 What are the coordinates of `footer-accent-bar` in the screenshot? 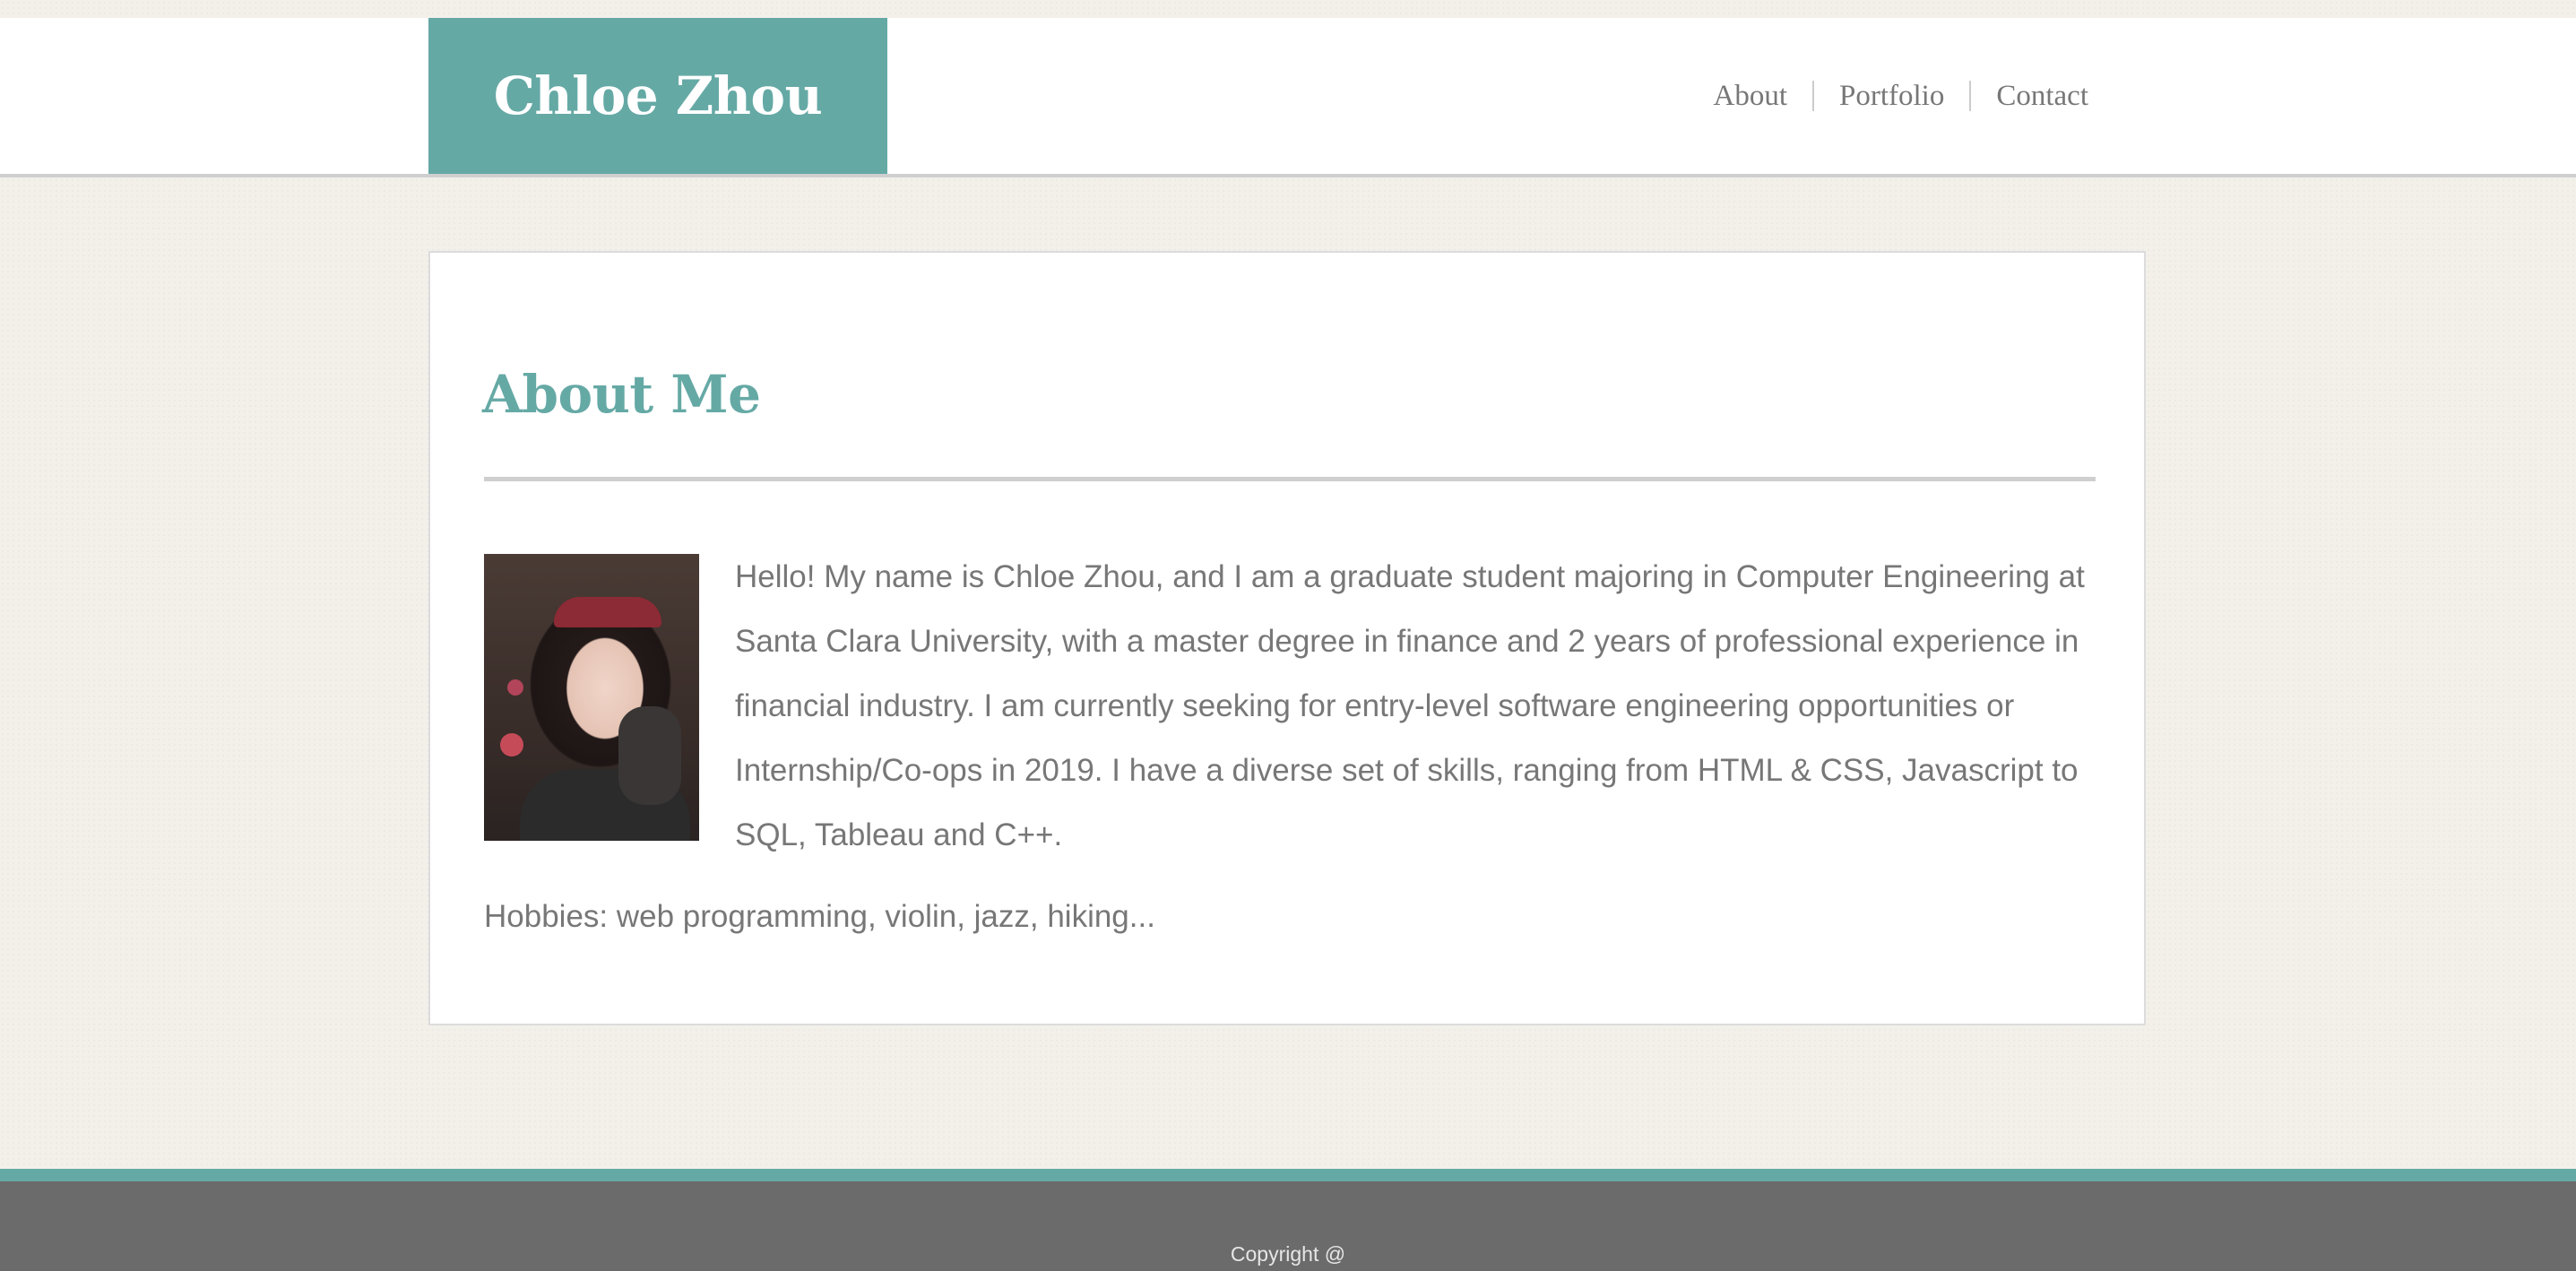 It's located at (1288, 1175).